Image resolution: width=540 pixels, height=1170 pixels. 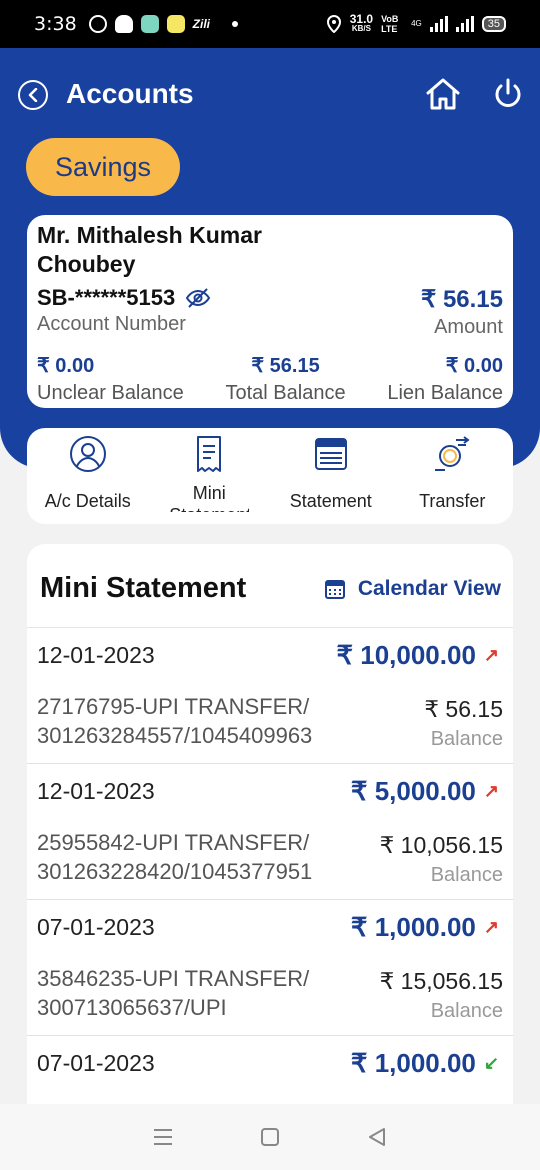 I want to click on transaction-desc-line2: 301263284557/1045409963, so click(x=175, y=735).